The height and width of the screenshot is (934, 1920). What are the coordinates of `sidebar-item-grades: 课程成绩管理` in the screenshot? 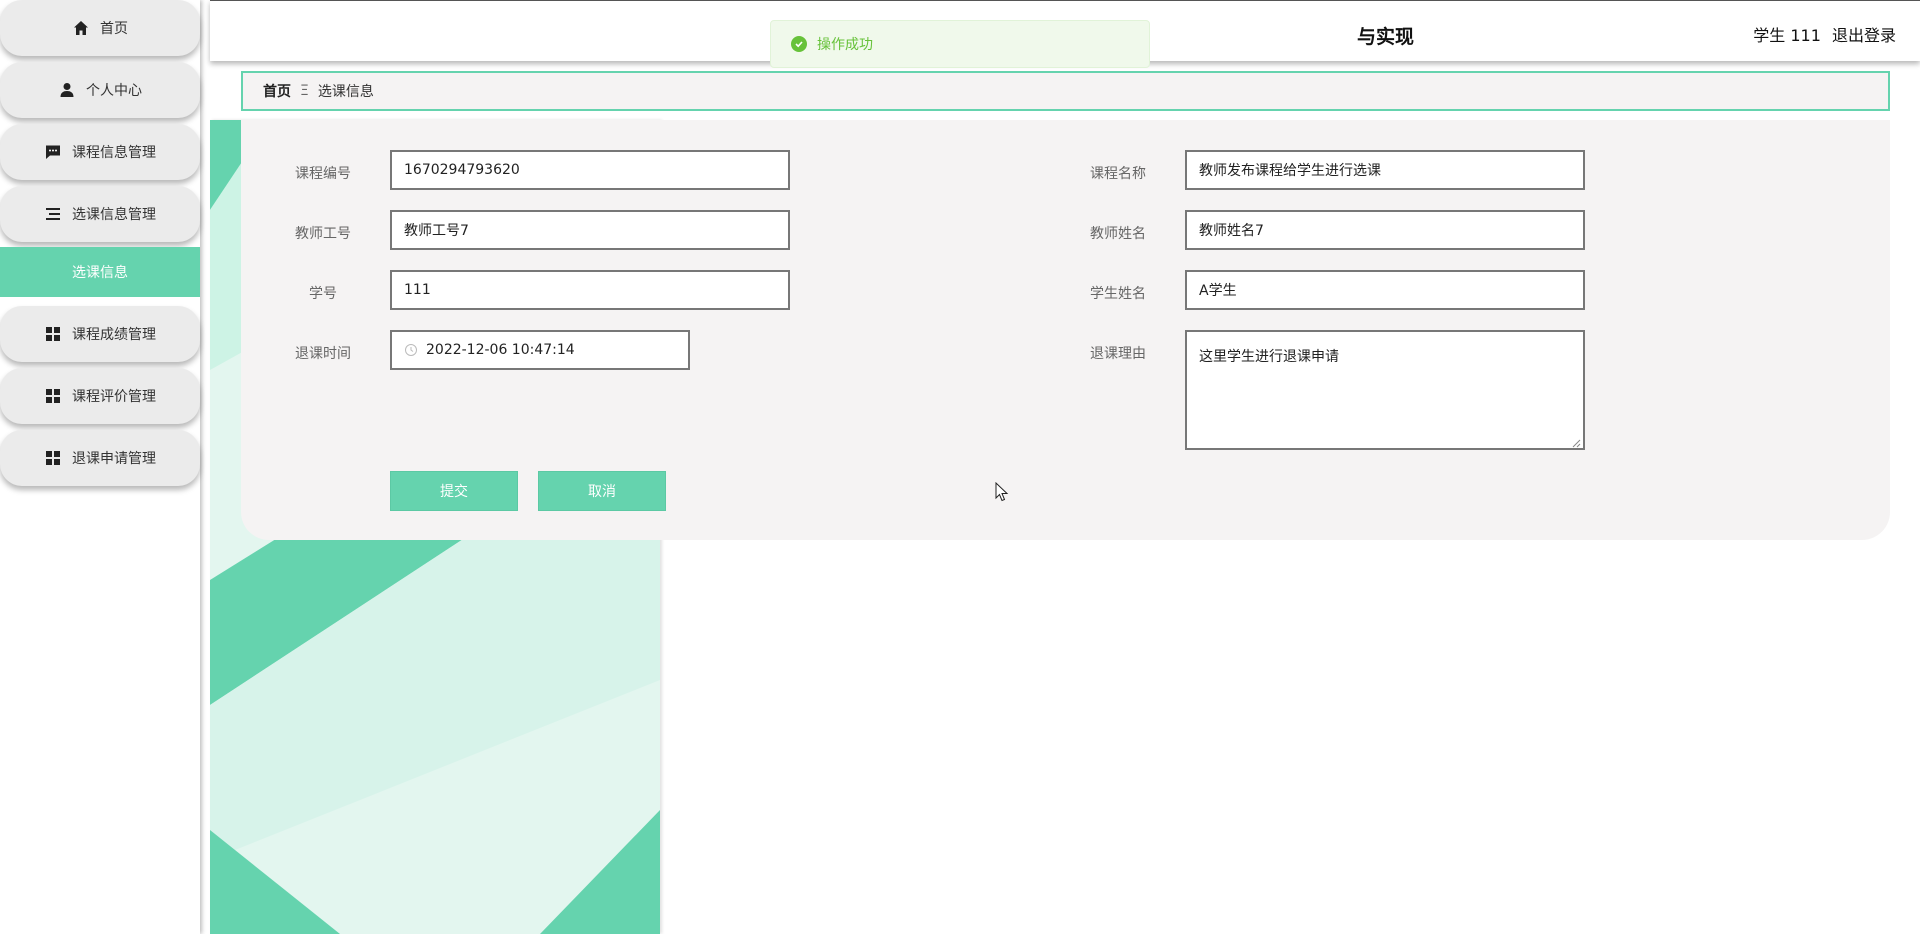 It's located at (100, 334).